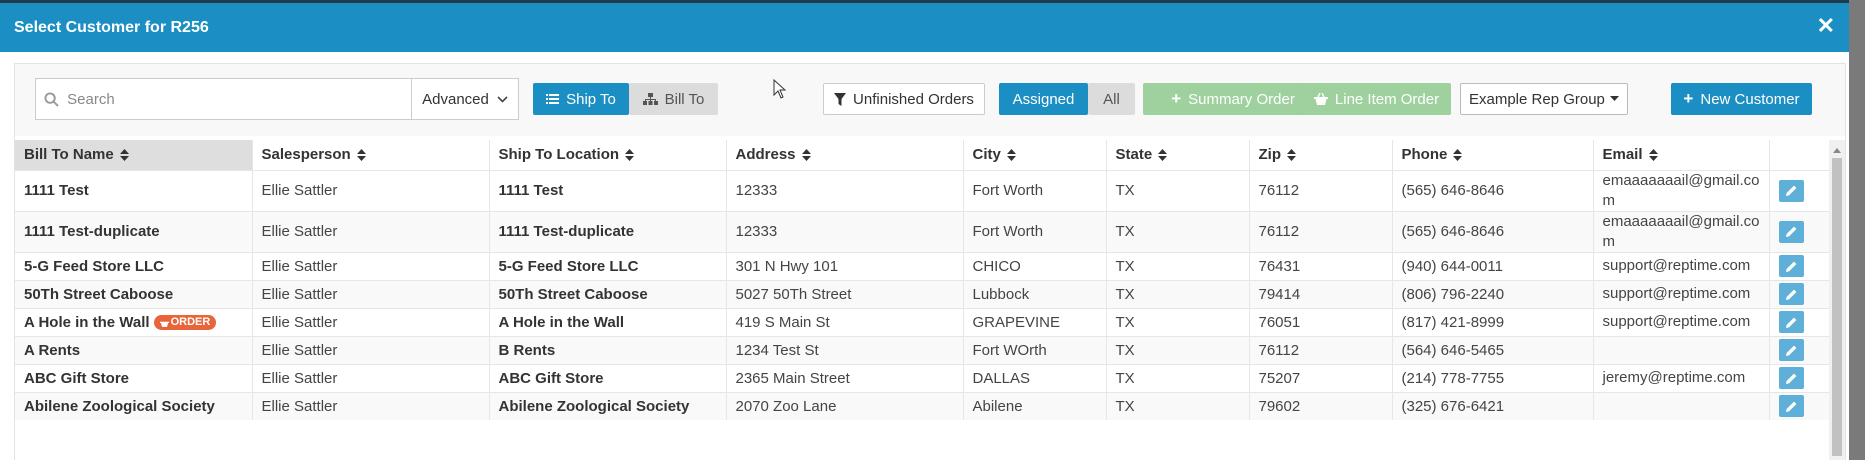 This screenshot has width=1865, height=460. I want to click on cell-email, so click(1681, 405).